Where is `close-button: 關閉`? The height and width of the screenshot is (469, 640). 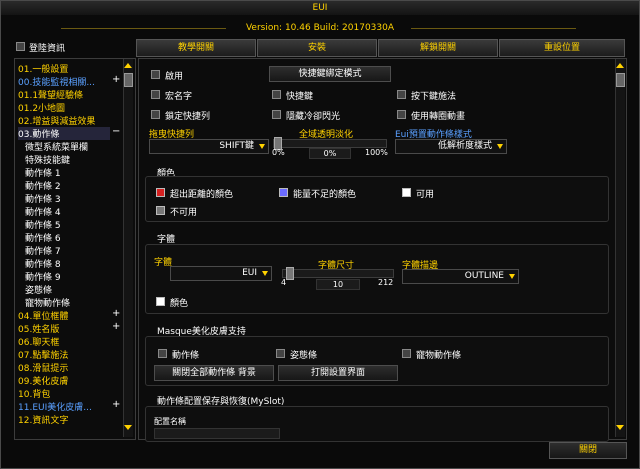 close-button: 關閉 is located at coordinates (588, 450).